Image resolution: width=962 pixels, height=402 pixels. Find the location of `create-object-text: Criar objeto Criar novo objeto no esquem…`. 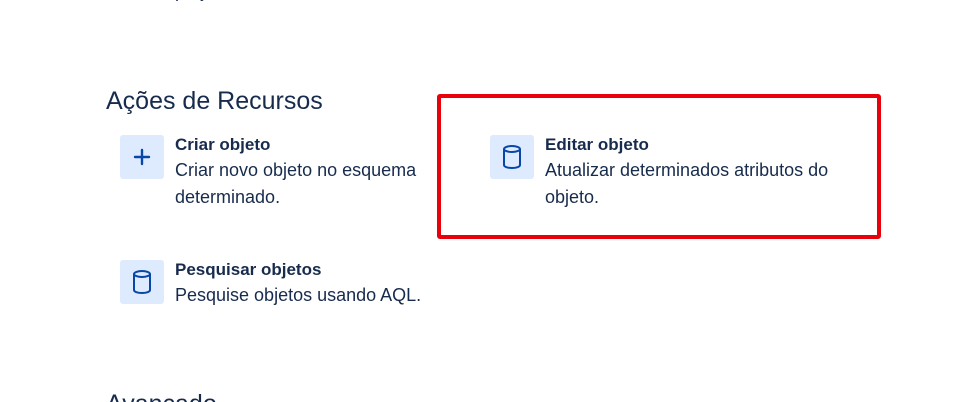

create-object-text: Criar objeto Criar novo objeto no esquem… is located at coordinates (310, 172).